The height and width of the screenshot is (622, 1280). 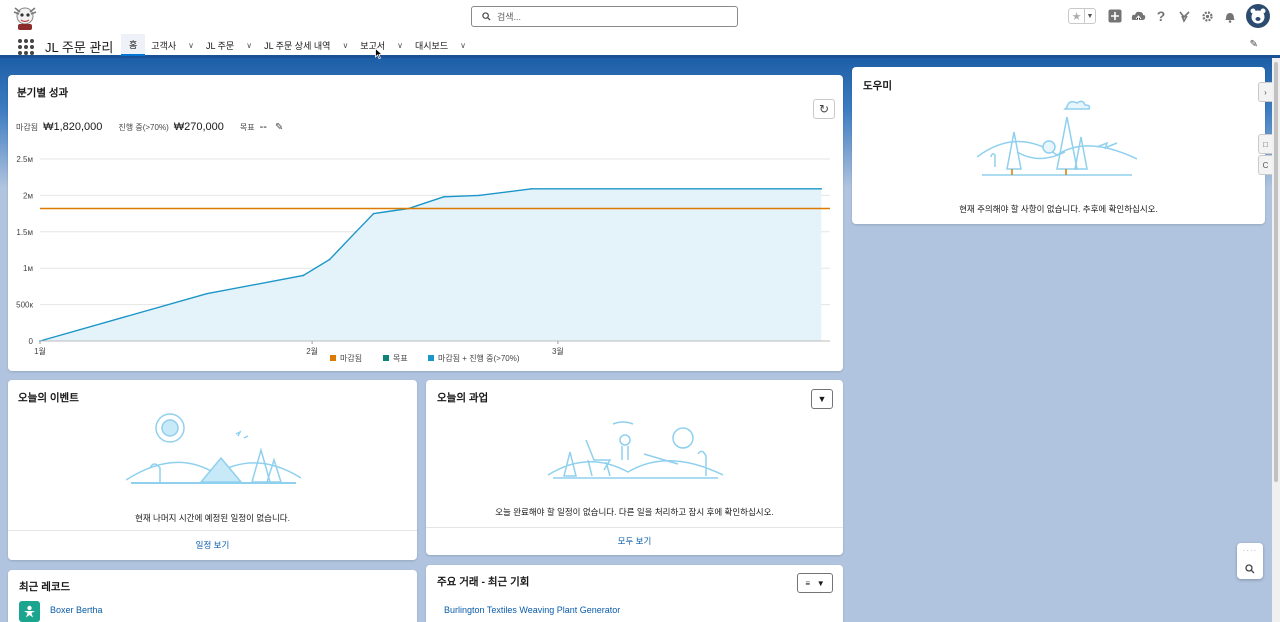 I want to click on bear-avatar-icon, so click(x=1258, y=16).